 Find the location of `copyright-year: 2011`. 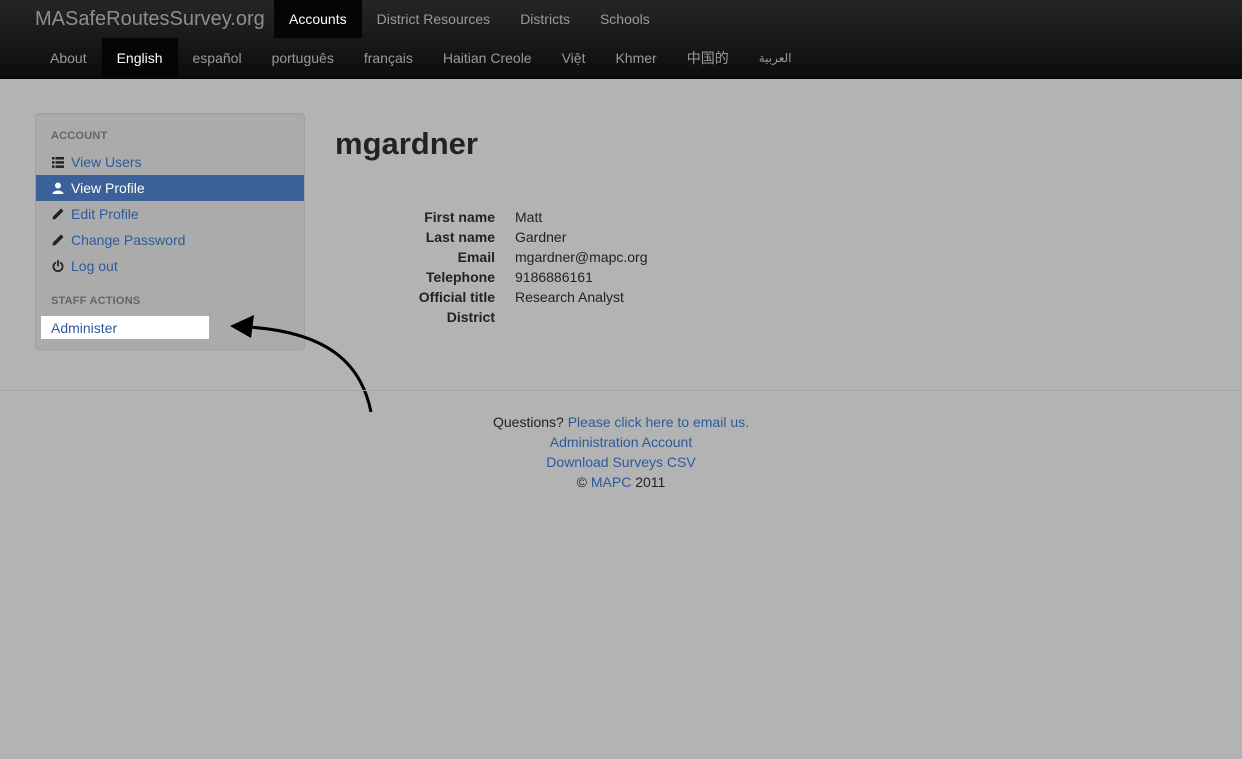

copyright-year: 2011 is located at coordinates (650, 482).